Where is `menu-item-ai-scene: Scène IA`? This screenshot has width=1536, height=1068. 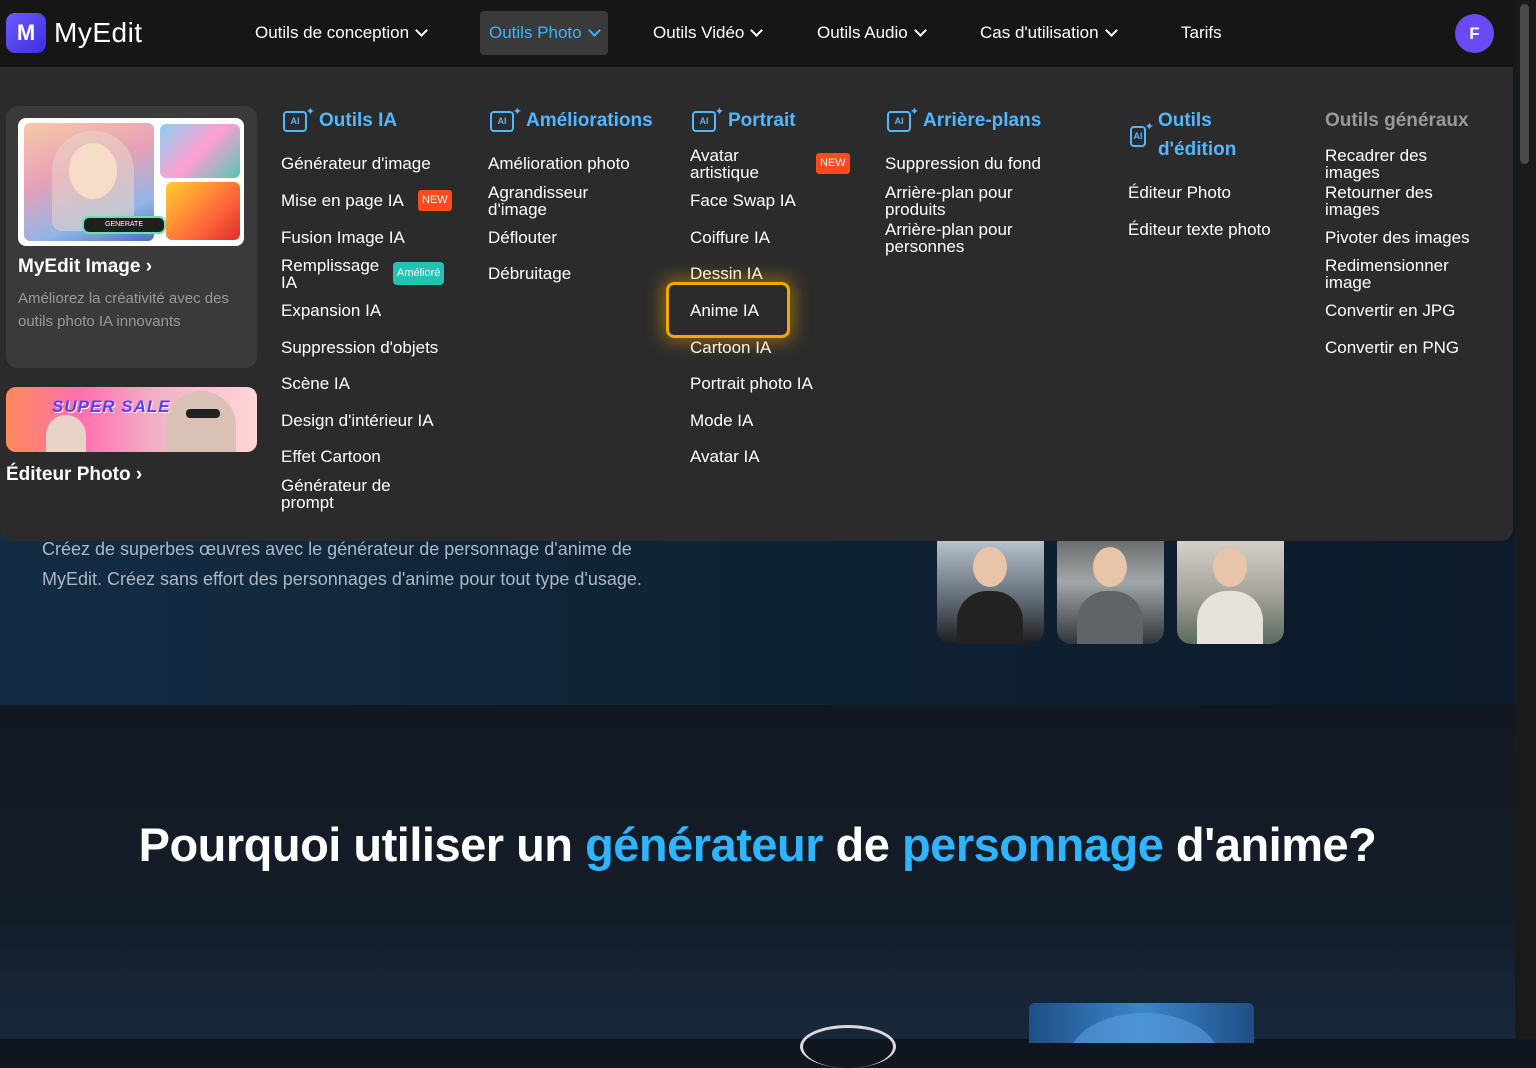 menu-item-ai-scene: Scène IA is located at coordinates (315, 383).